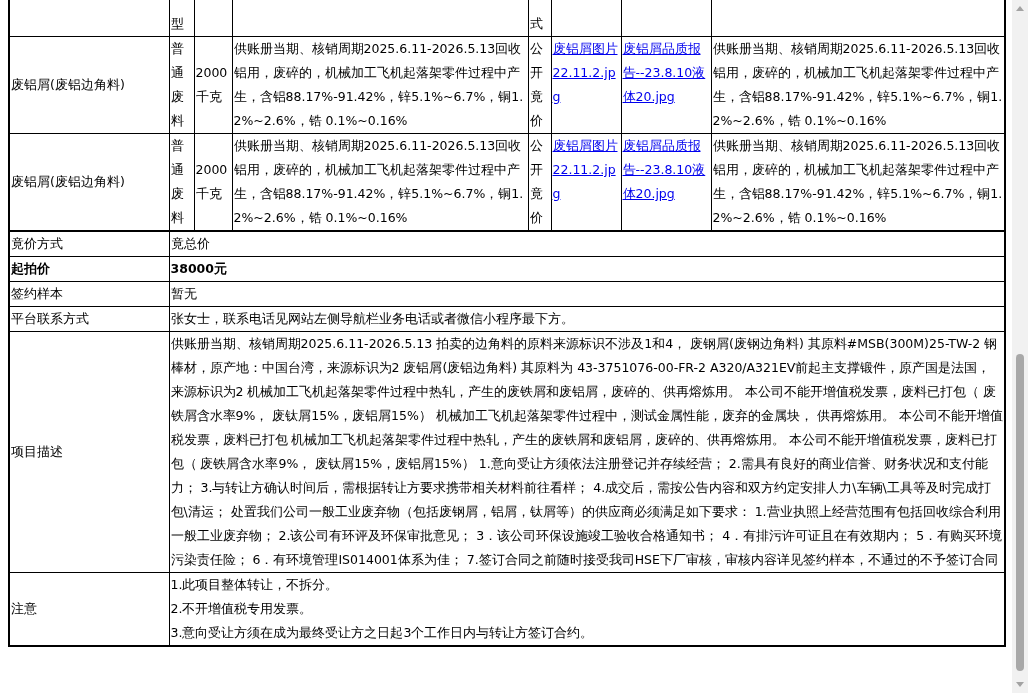 The image size is (1028, 693). Describe the element at coordinates (382, 633) in the screenshot. I see `note-text: 3.意向受让方须在成为最终受让方之日起3个工作日内与转让方签订合约。` at that location.